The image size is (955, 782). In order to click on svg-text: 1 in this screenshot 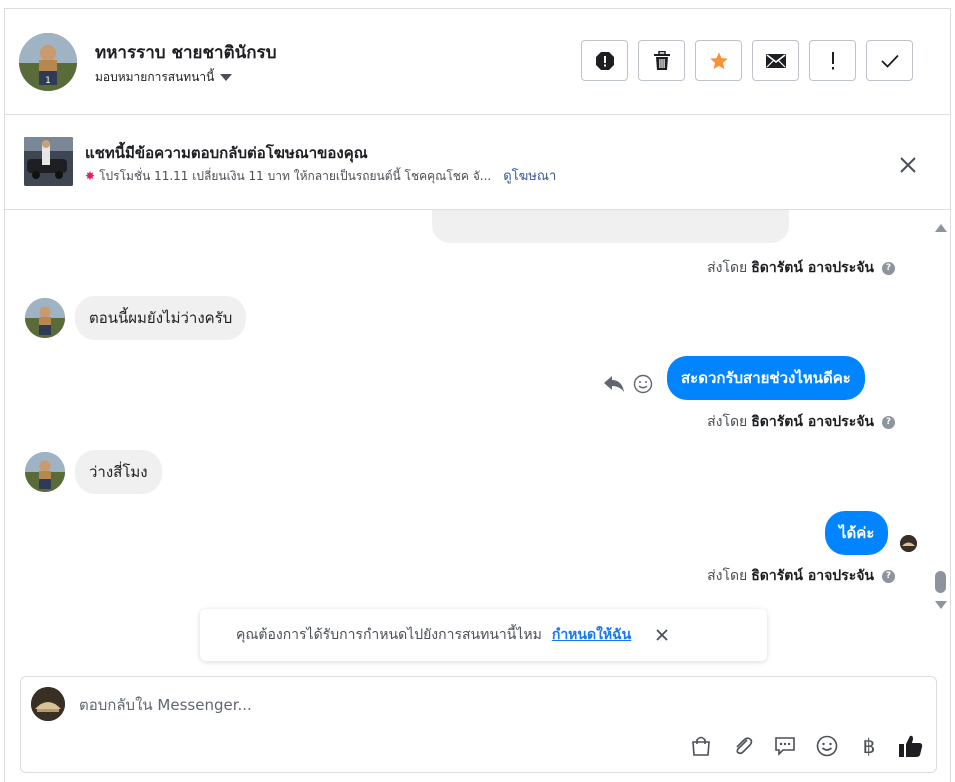, I will do `click(48, 81)`.